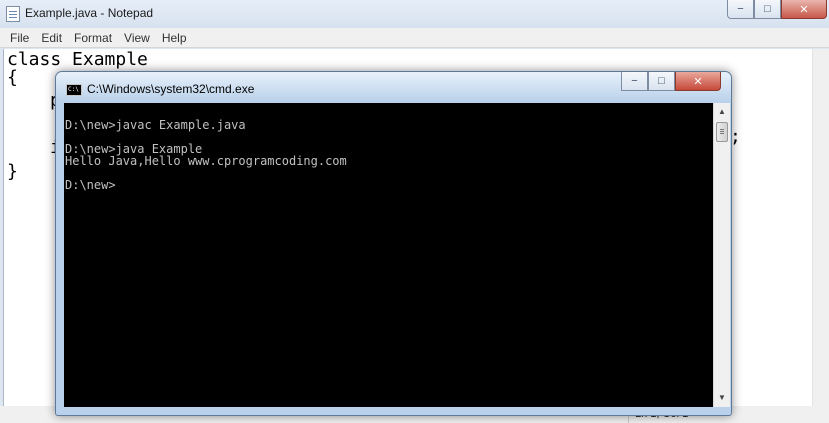  I want to click on editor-line: {, so click(12, 77).